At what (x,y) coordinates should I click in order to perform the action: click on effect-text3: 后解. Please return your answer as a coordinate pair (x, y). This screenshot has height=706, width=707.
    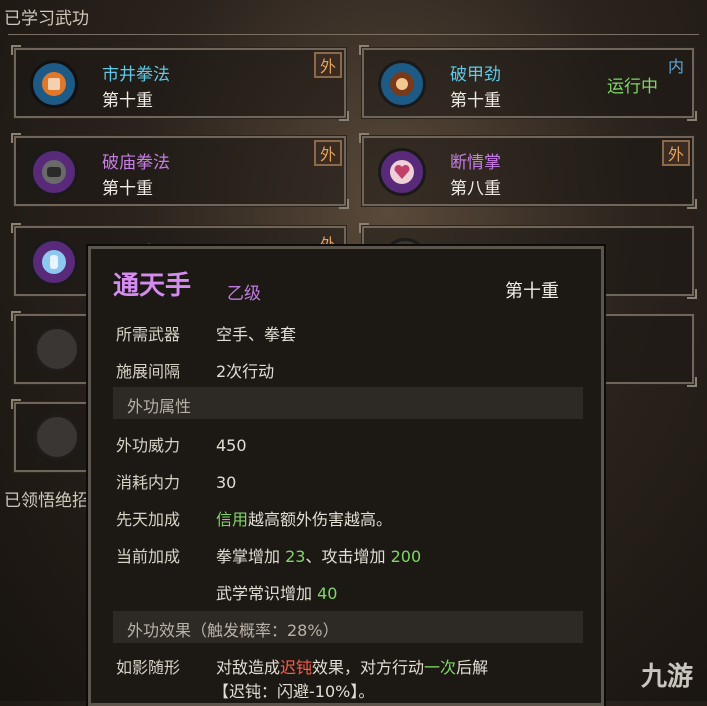
    Looking at the image, I should click on (472, 667).